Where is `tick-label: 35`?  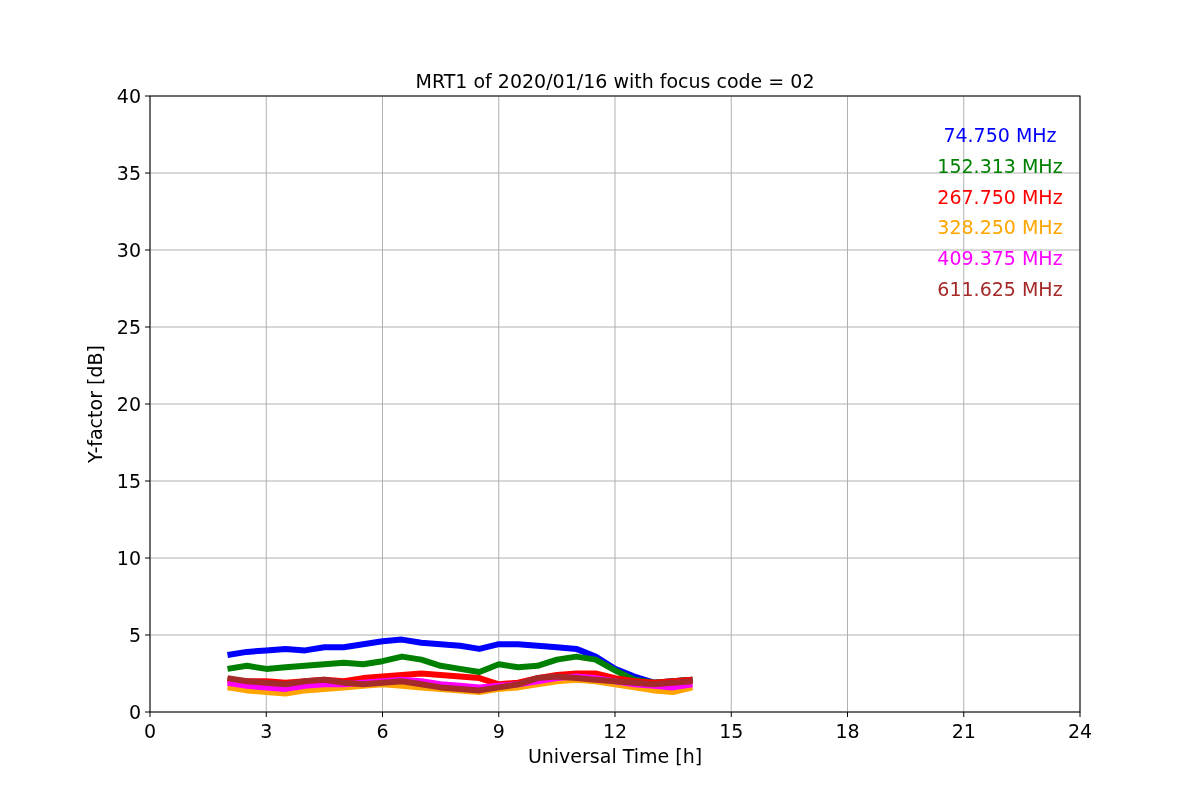 tick-label: 35 is located at coordinates (128, 173).